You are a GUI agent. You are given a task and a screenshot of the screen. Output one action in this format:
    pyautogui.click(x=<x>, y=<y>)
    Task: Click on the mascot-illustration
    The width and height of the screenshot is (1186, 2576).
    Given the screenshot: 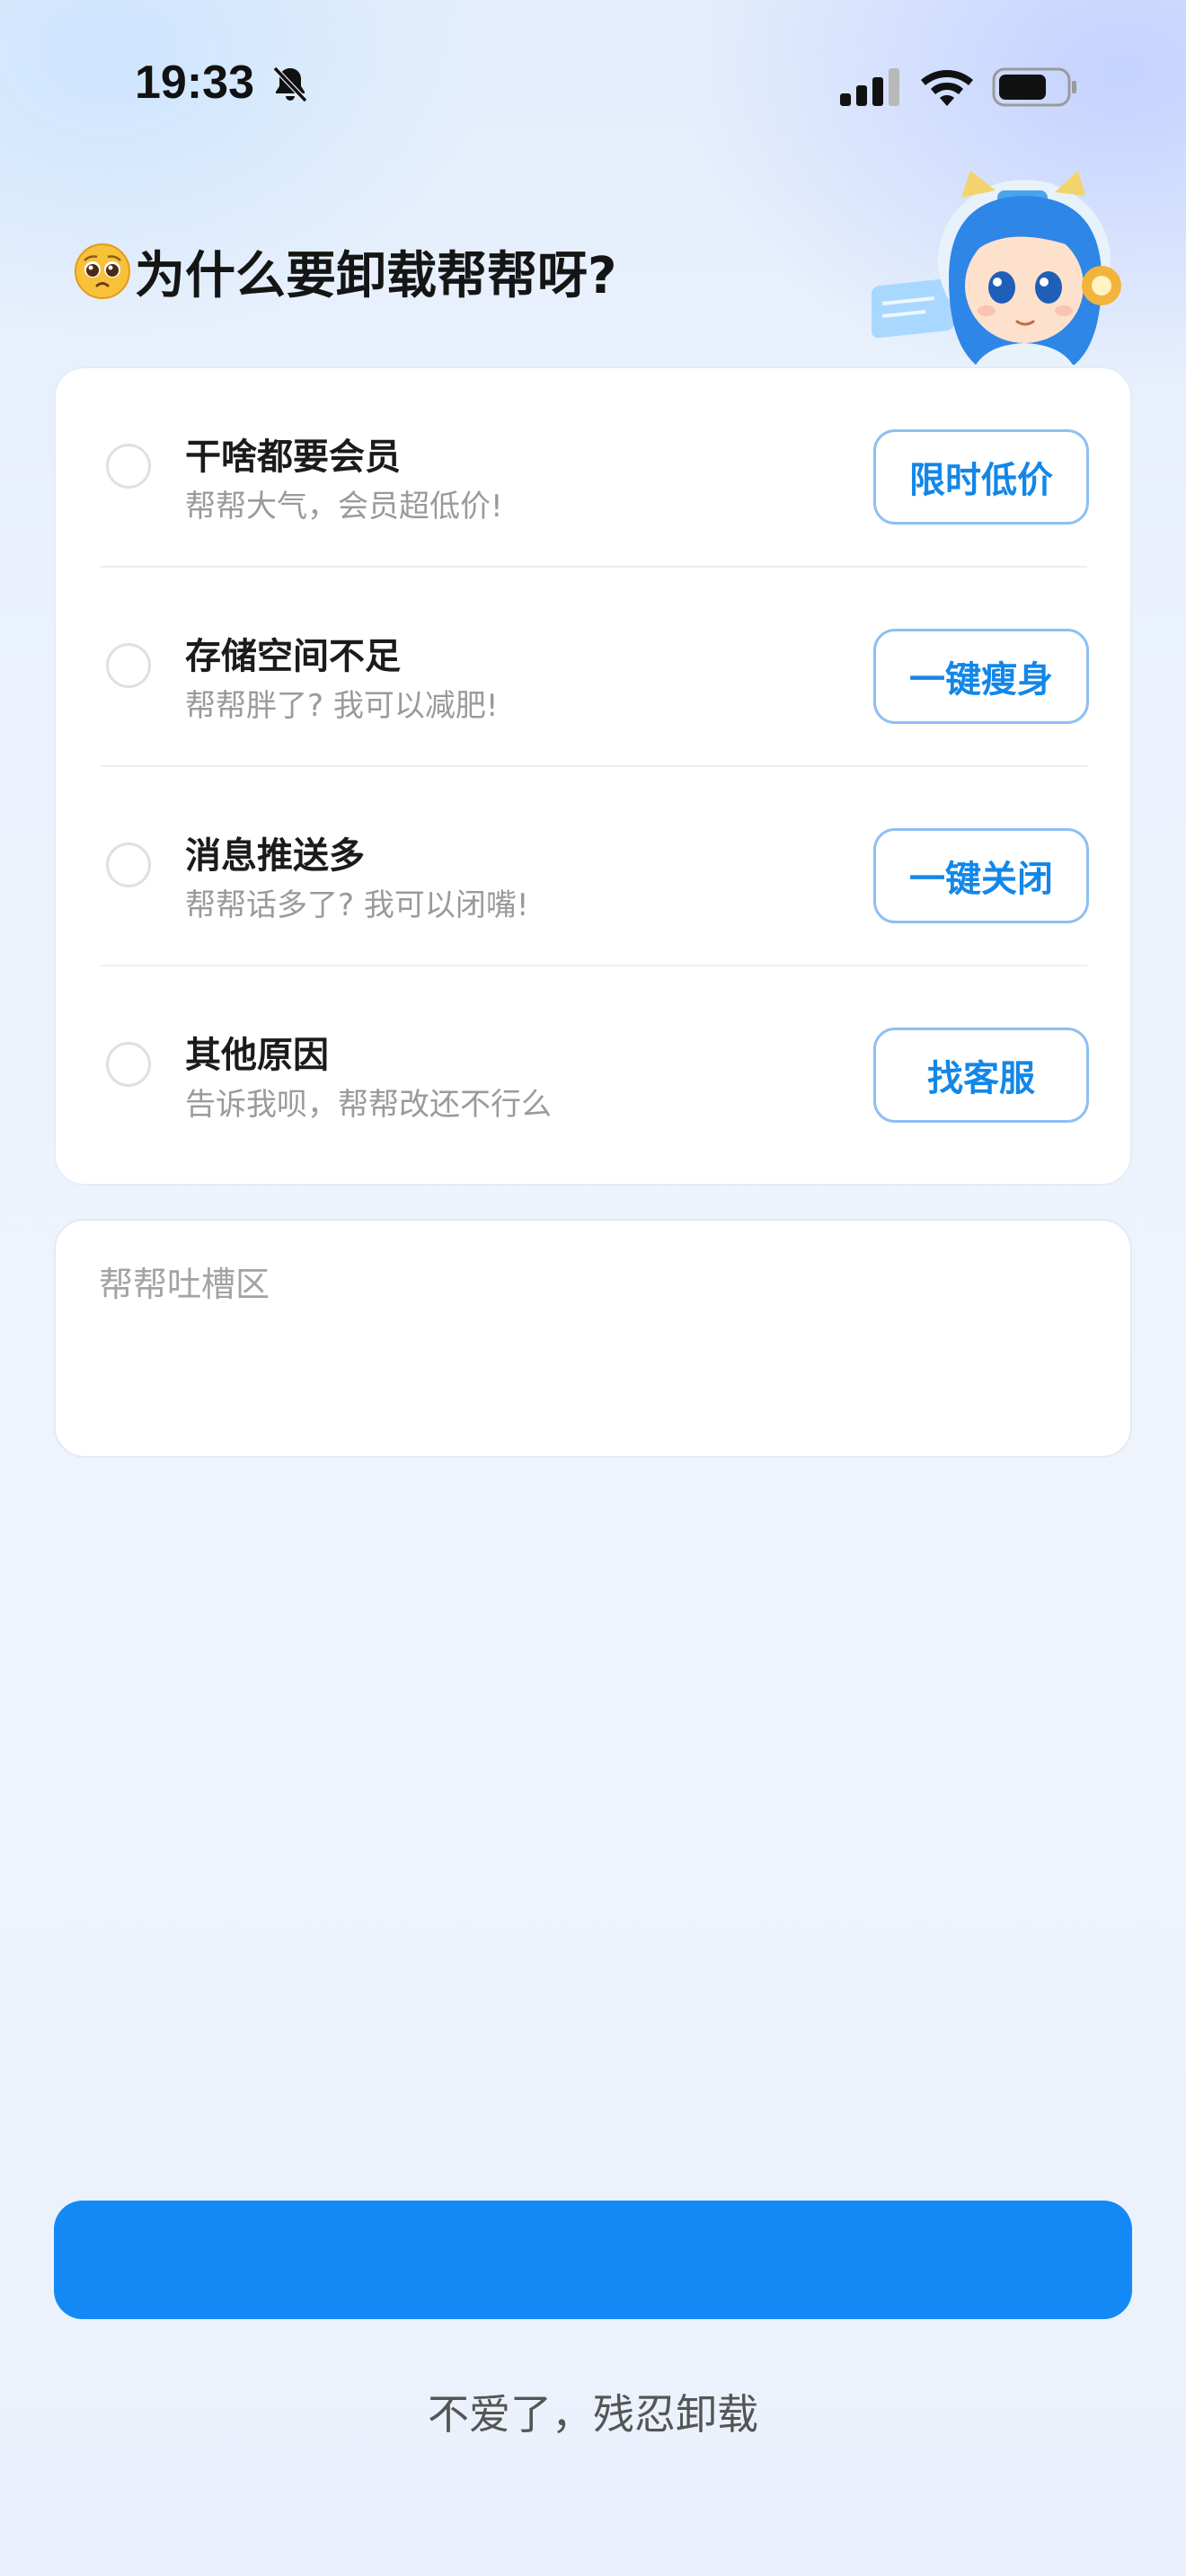 What is the action you would take?
    pyautogui.click(x=996, y=274)
    